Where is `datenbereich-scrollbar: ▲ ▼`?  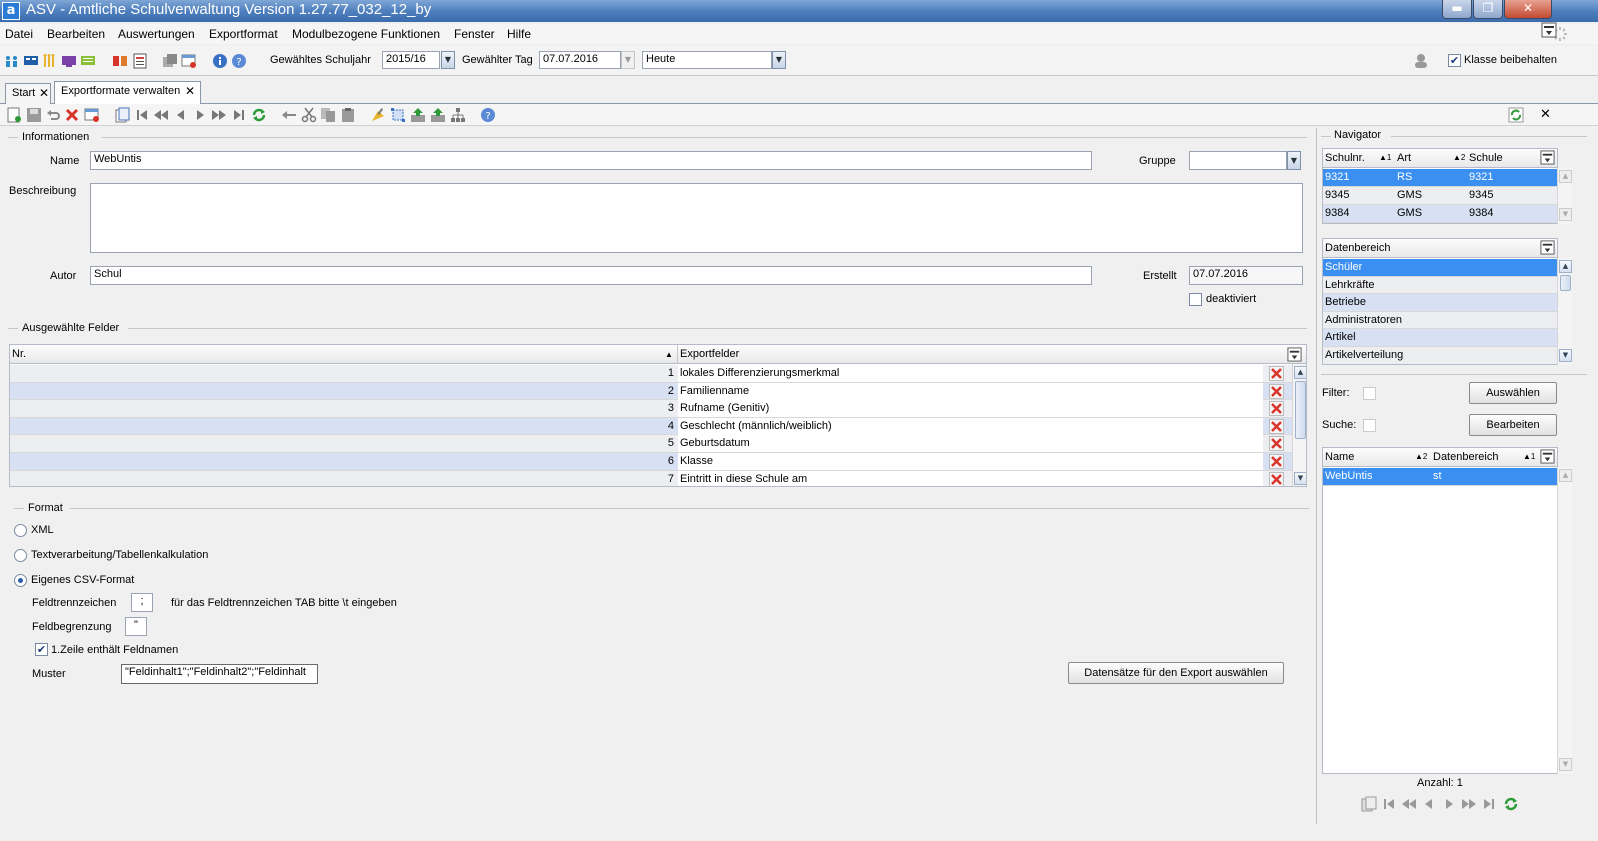 datenbereich-scrollbar: ▲ ▼ is located at coordinates (1564, 311).